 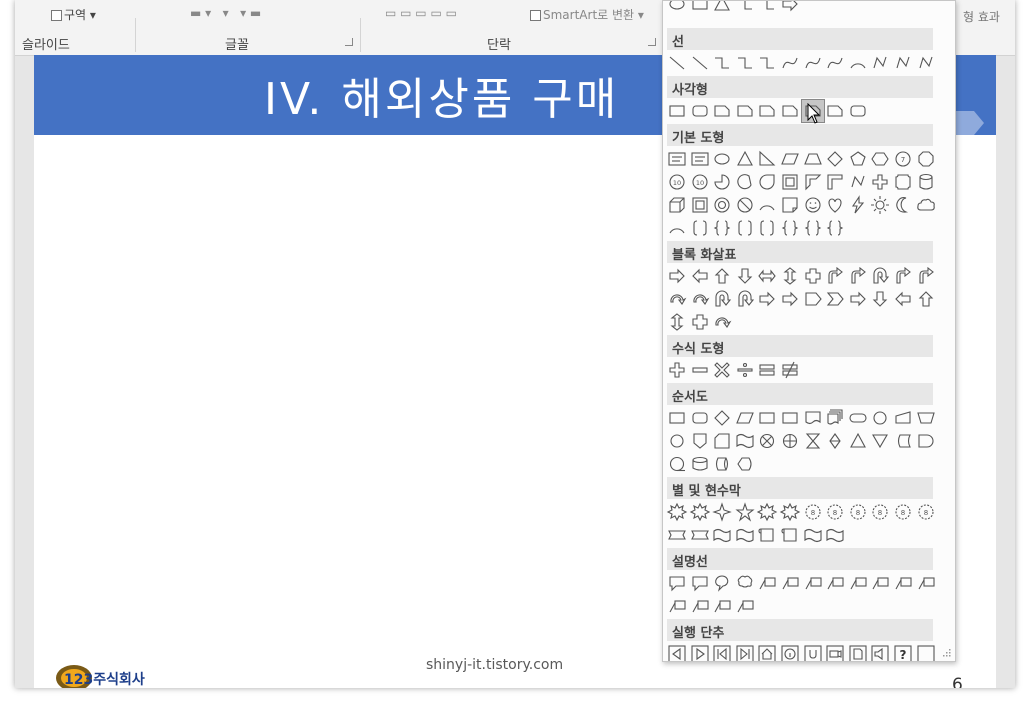 I want to click on paragraph-dialog-launcher, so click(x=652, y=42).